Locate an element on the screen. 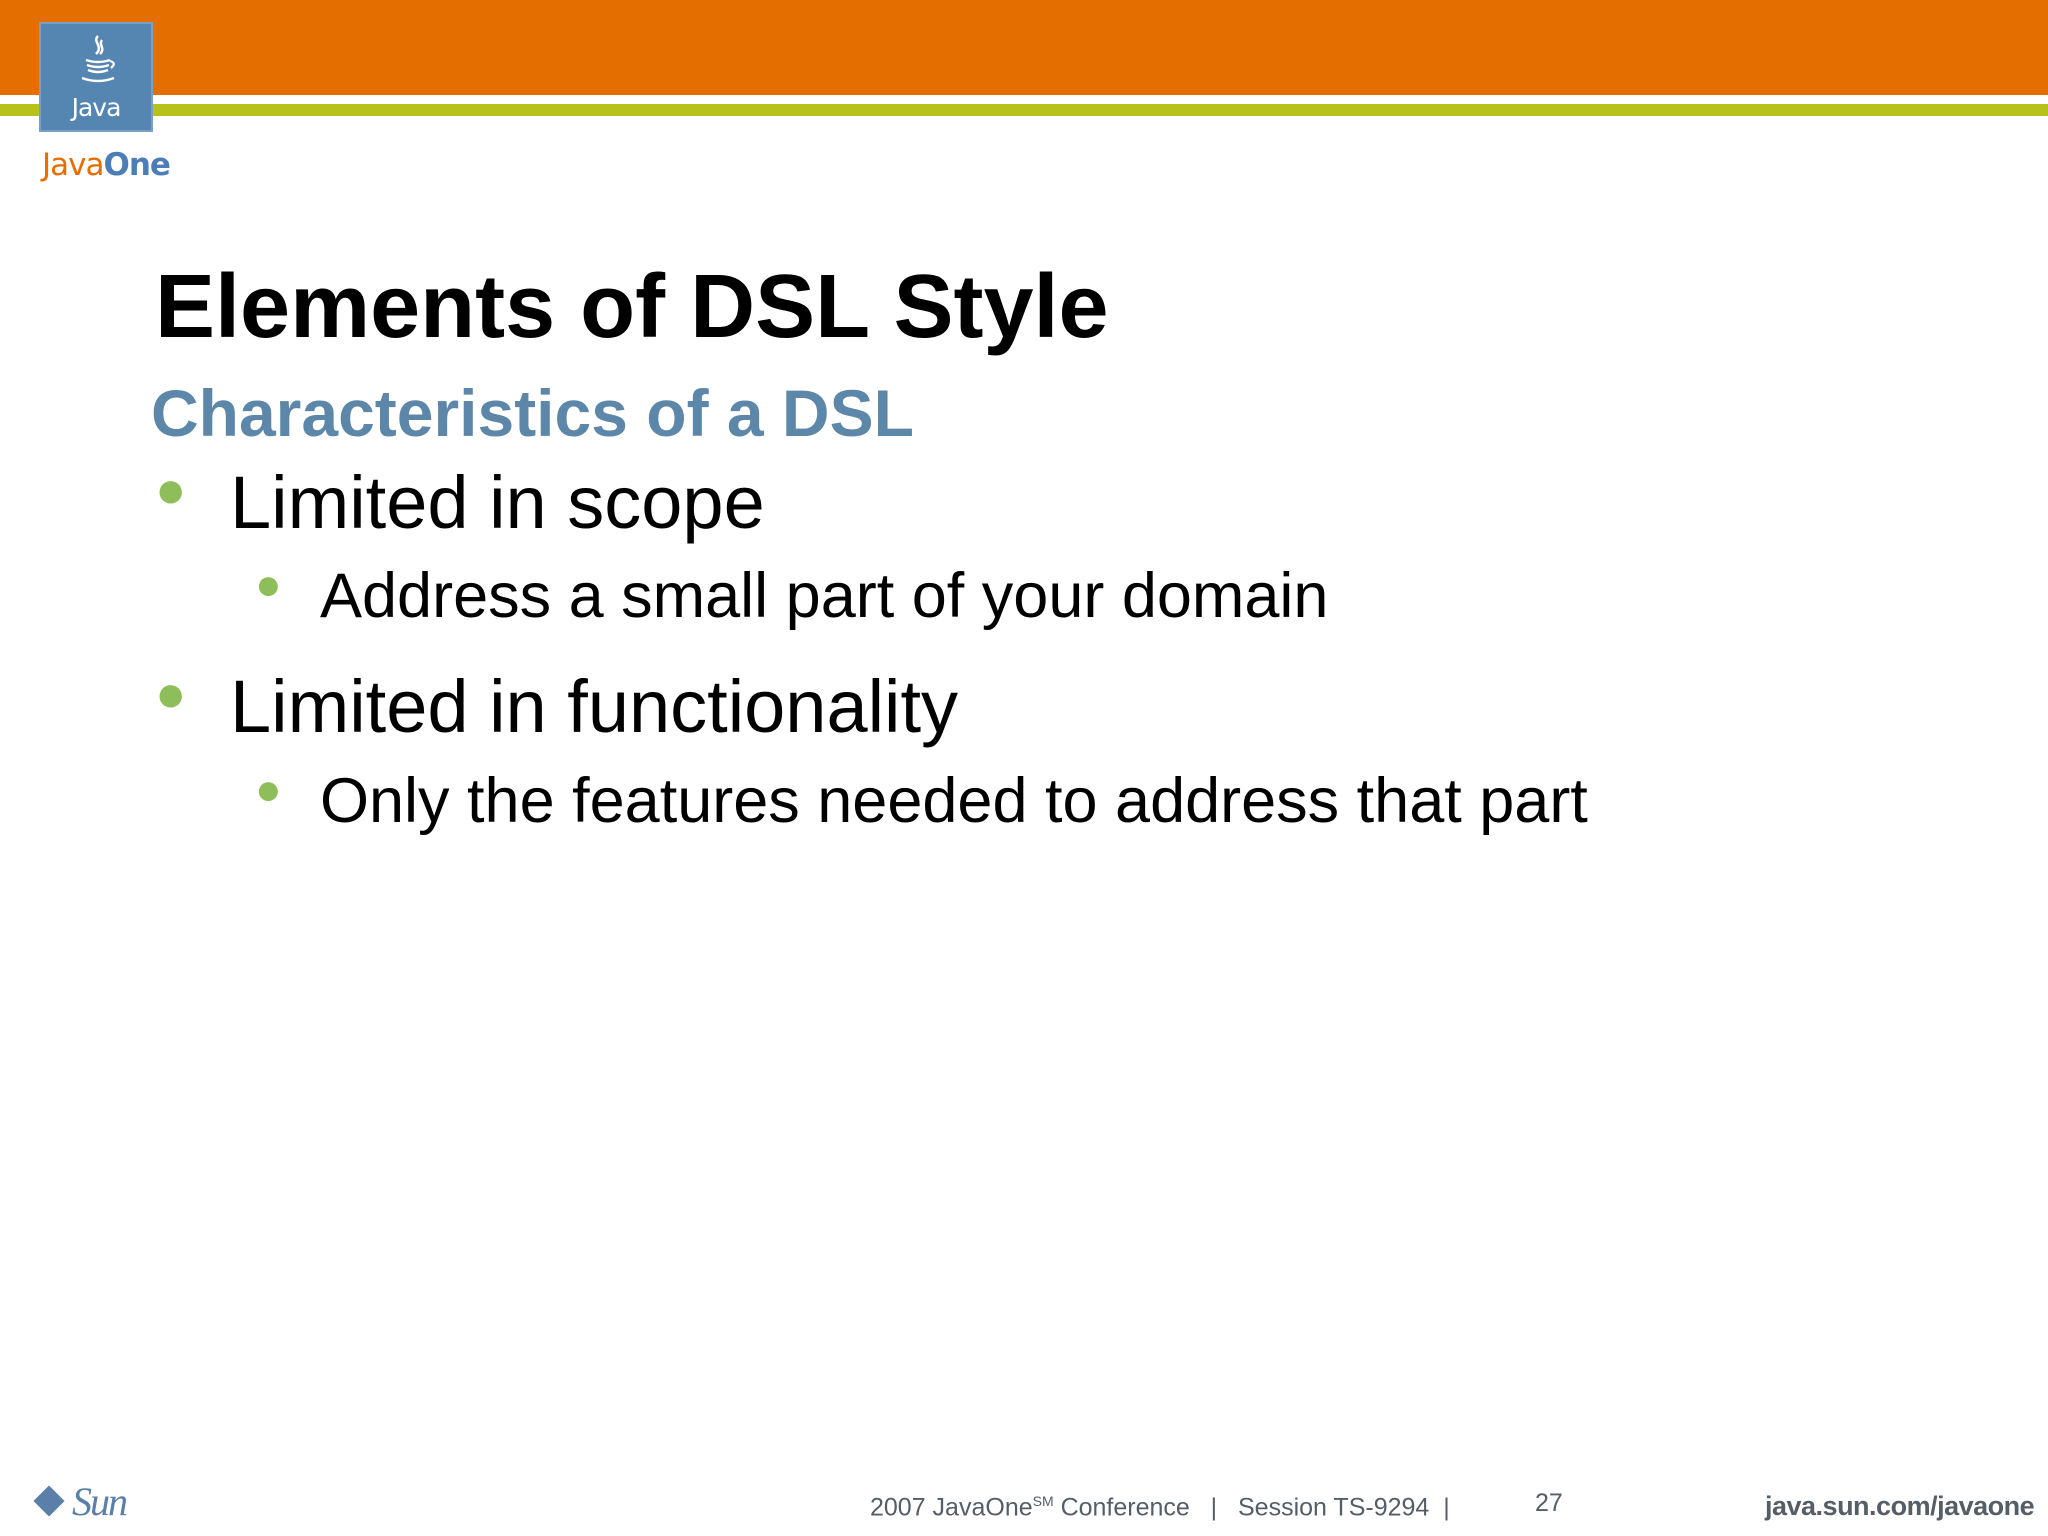  wordmark-java: Java is located at coordinates (73, 165).